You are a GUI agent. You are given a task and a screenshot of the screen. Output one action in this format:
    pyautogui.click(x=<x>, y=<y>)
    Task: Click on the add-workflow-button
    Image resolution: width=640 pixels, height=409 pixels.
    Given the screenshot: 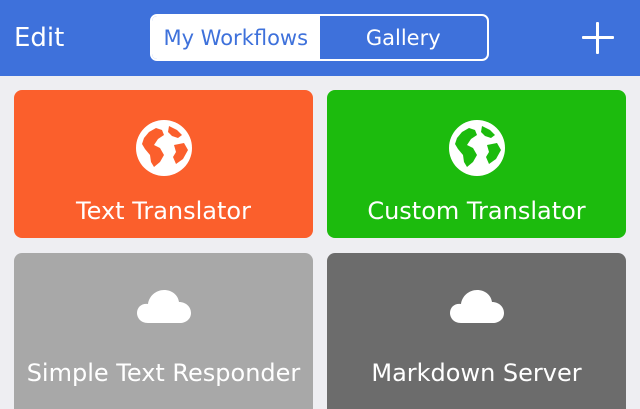 What is the action you would take?
    pyautogui.click(x=598, y=38)
    